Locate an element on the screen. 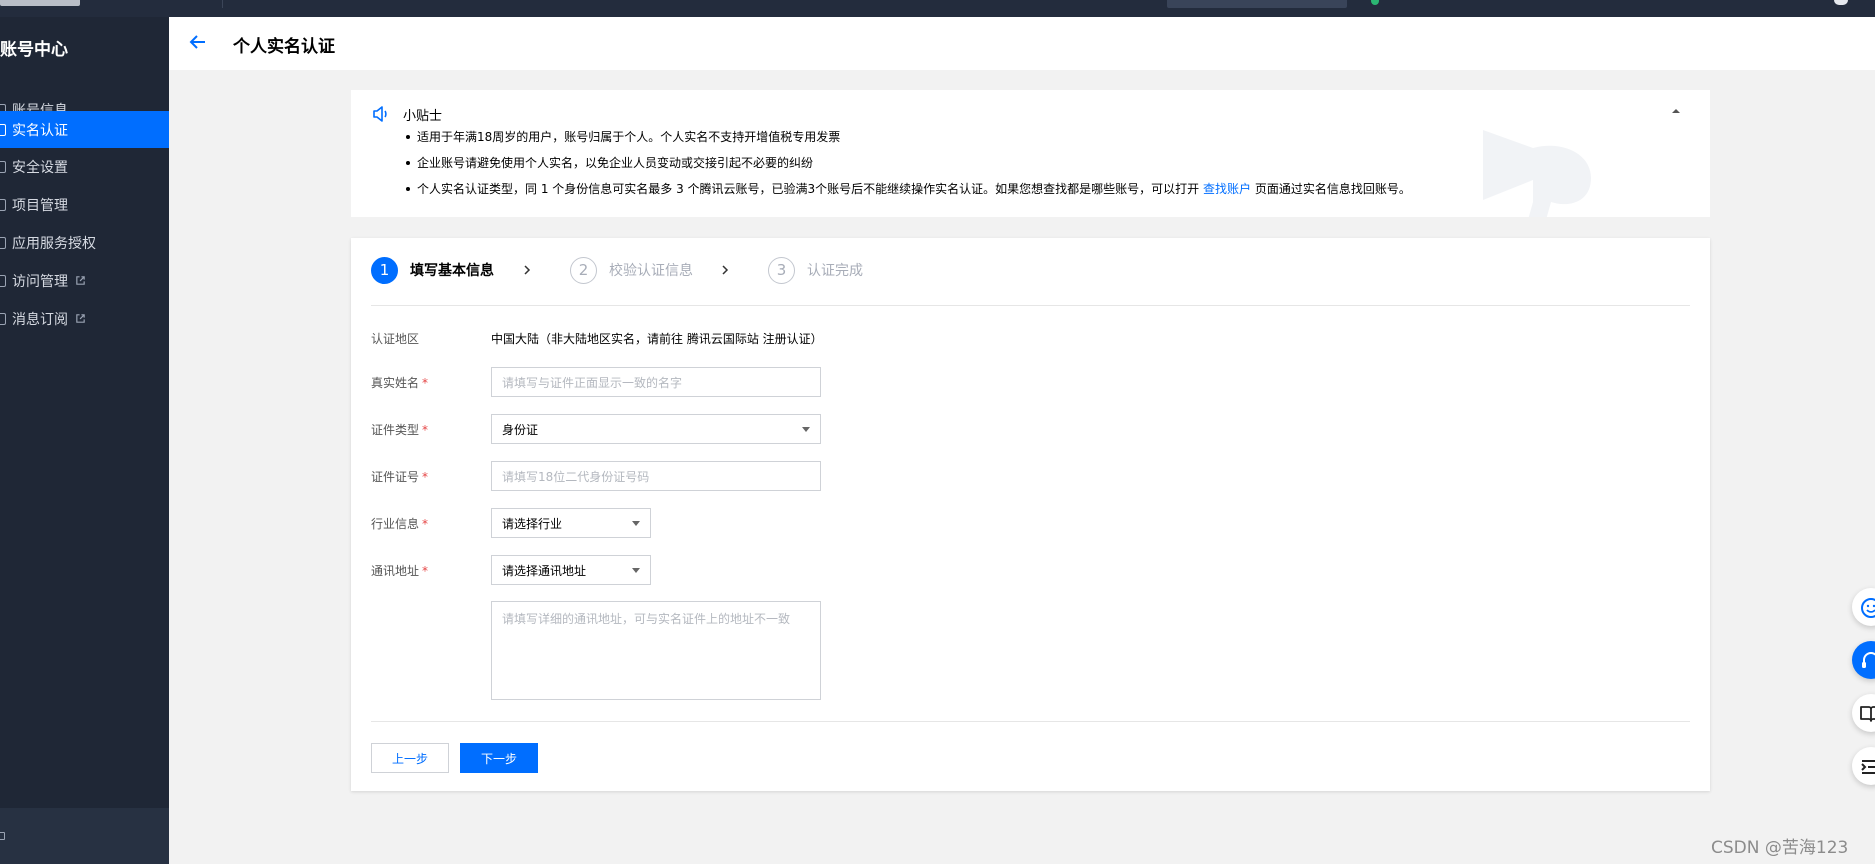  step-label: 认证完成 is located at coordinates (835, 271).